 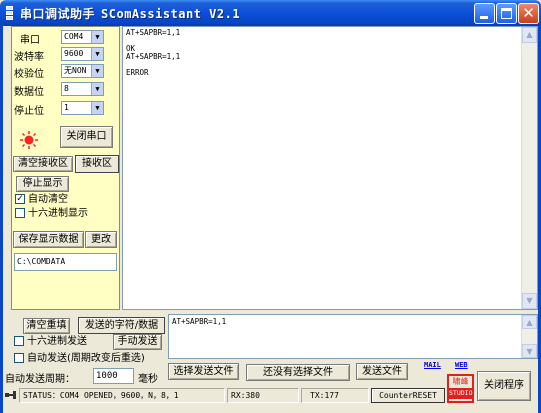 What do you see at coordinates (382, 371) in the screenshot?
I see `send-file-button: 发送文件` at bounding box center [382, 371].